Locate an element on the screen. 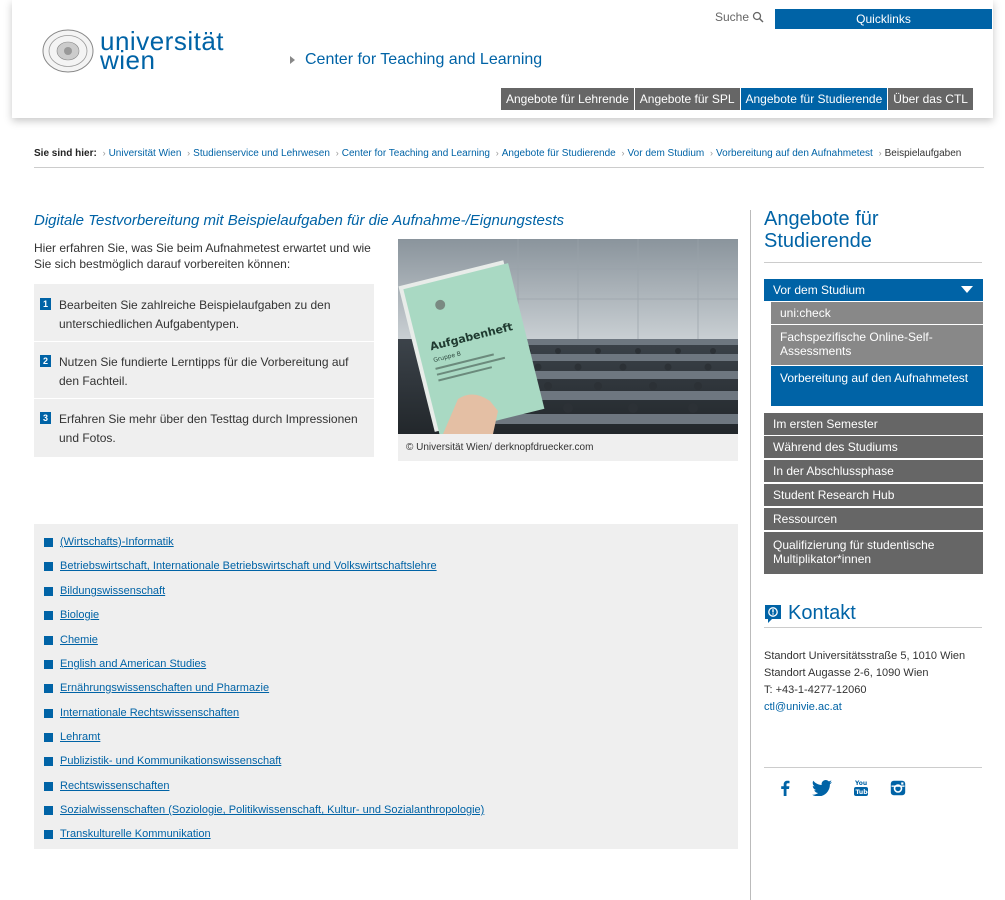 The image size is (1005, 900). subject-link: Chemie is located at coordinates (79, 640).